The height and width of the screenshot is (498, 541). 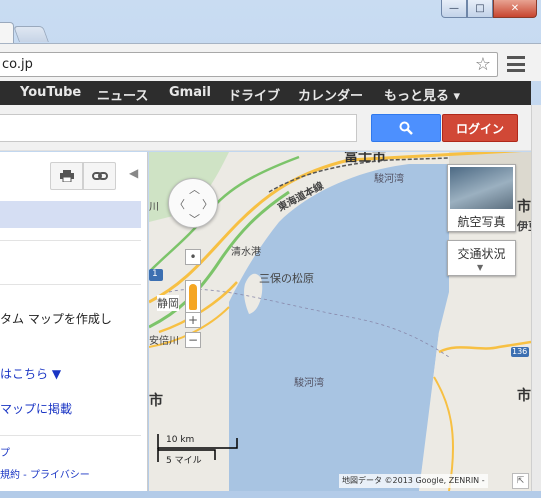 What do you see at coordinates (193, 320) in the screenshot?
I see `zoom-in-button: +` at bounding box center [193, 320].